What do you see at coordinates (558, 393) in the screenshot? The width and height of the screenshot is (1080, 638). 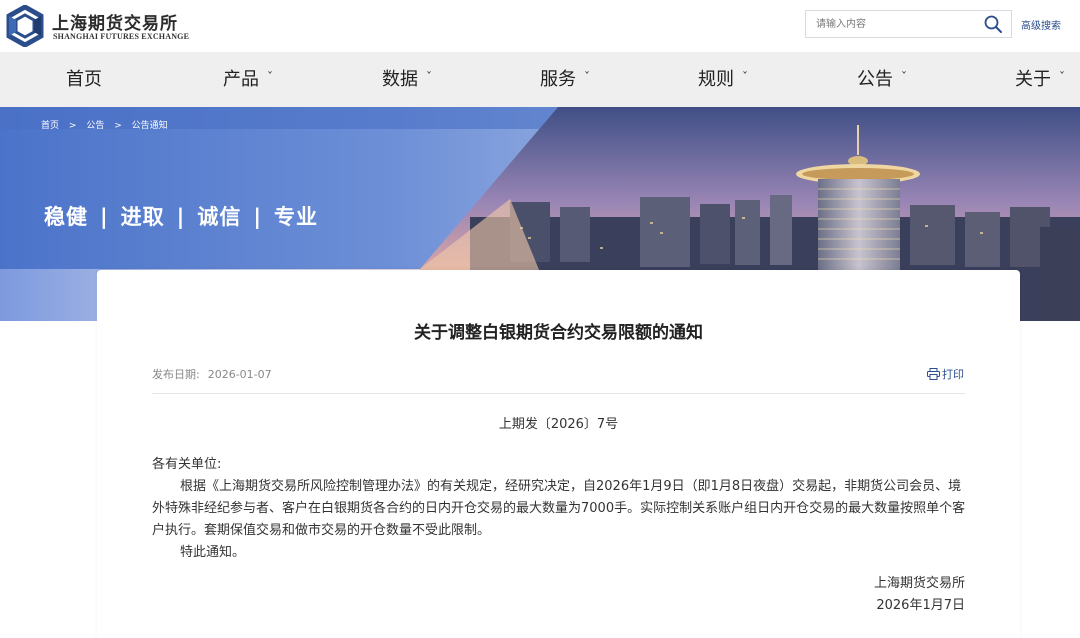 I see `divider` at bounding box center [558, 393].